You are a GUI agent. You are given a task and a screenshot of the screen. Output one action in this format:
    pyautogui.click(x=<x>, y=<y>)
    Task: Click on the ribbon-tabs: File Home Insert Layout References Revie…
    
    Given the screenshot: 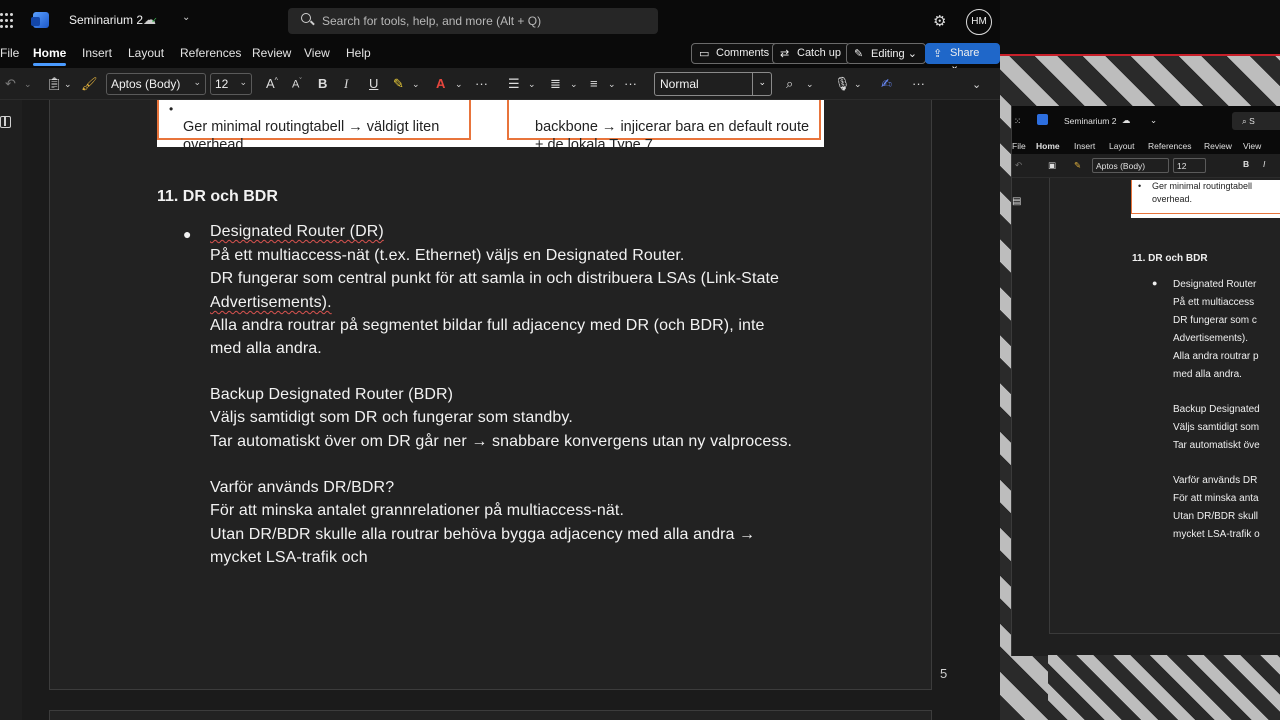 What is the action you would take?
    pyautogui.click(x=500, y=57)
    